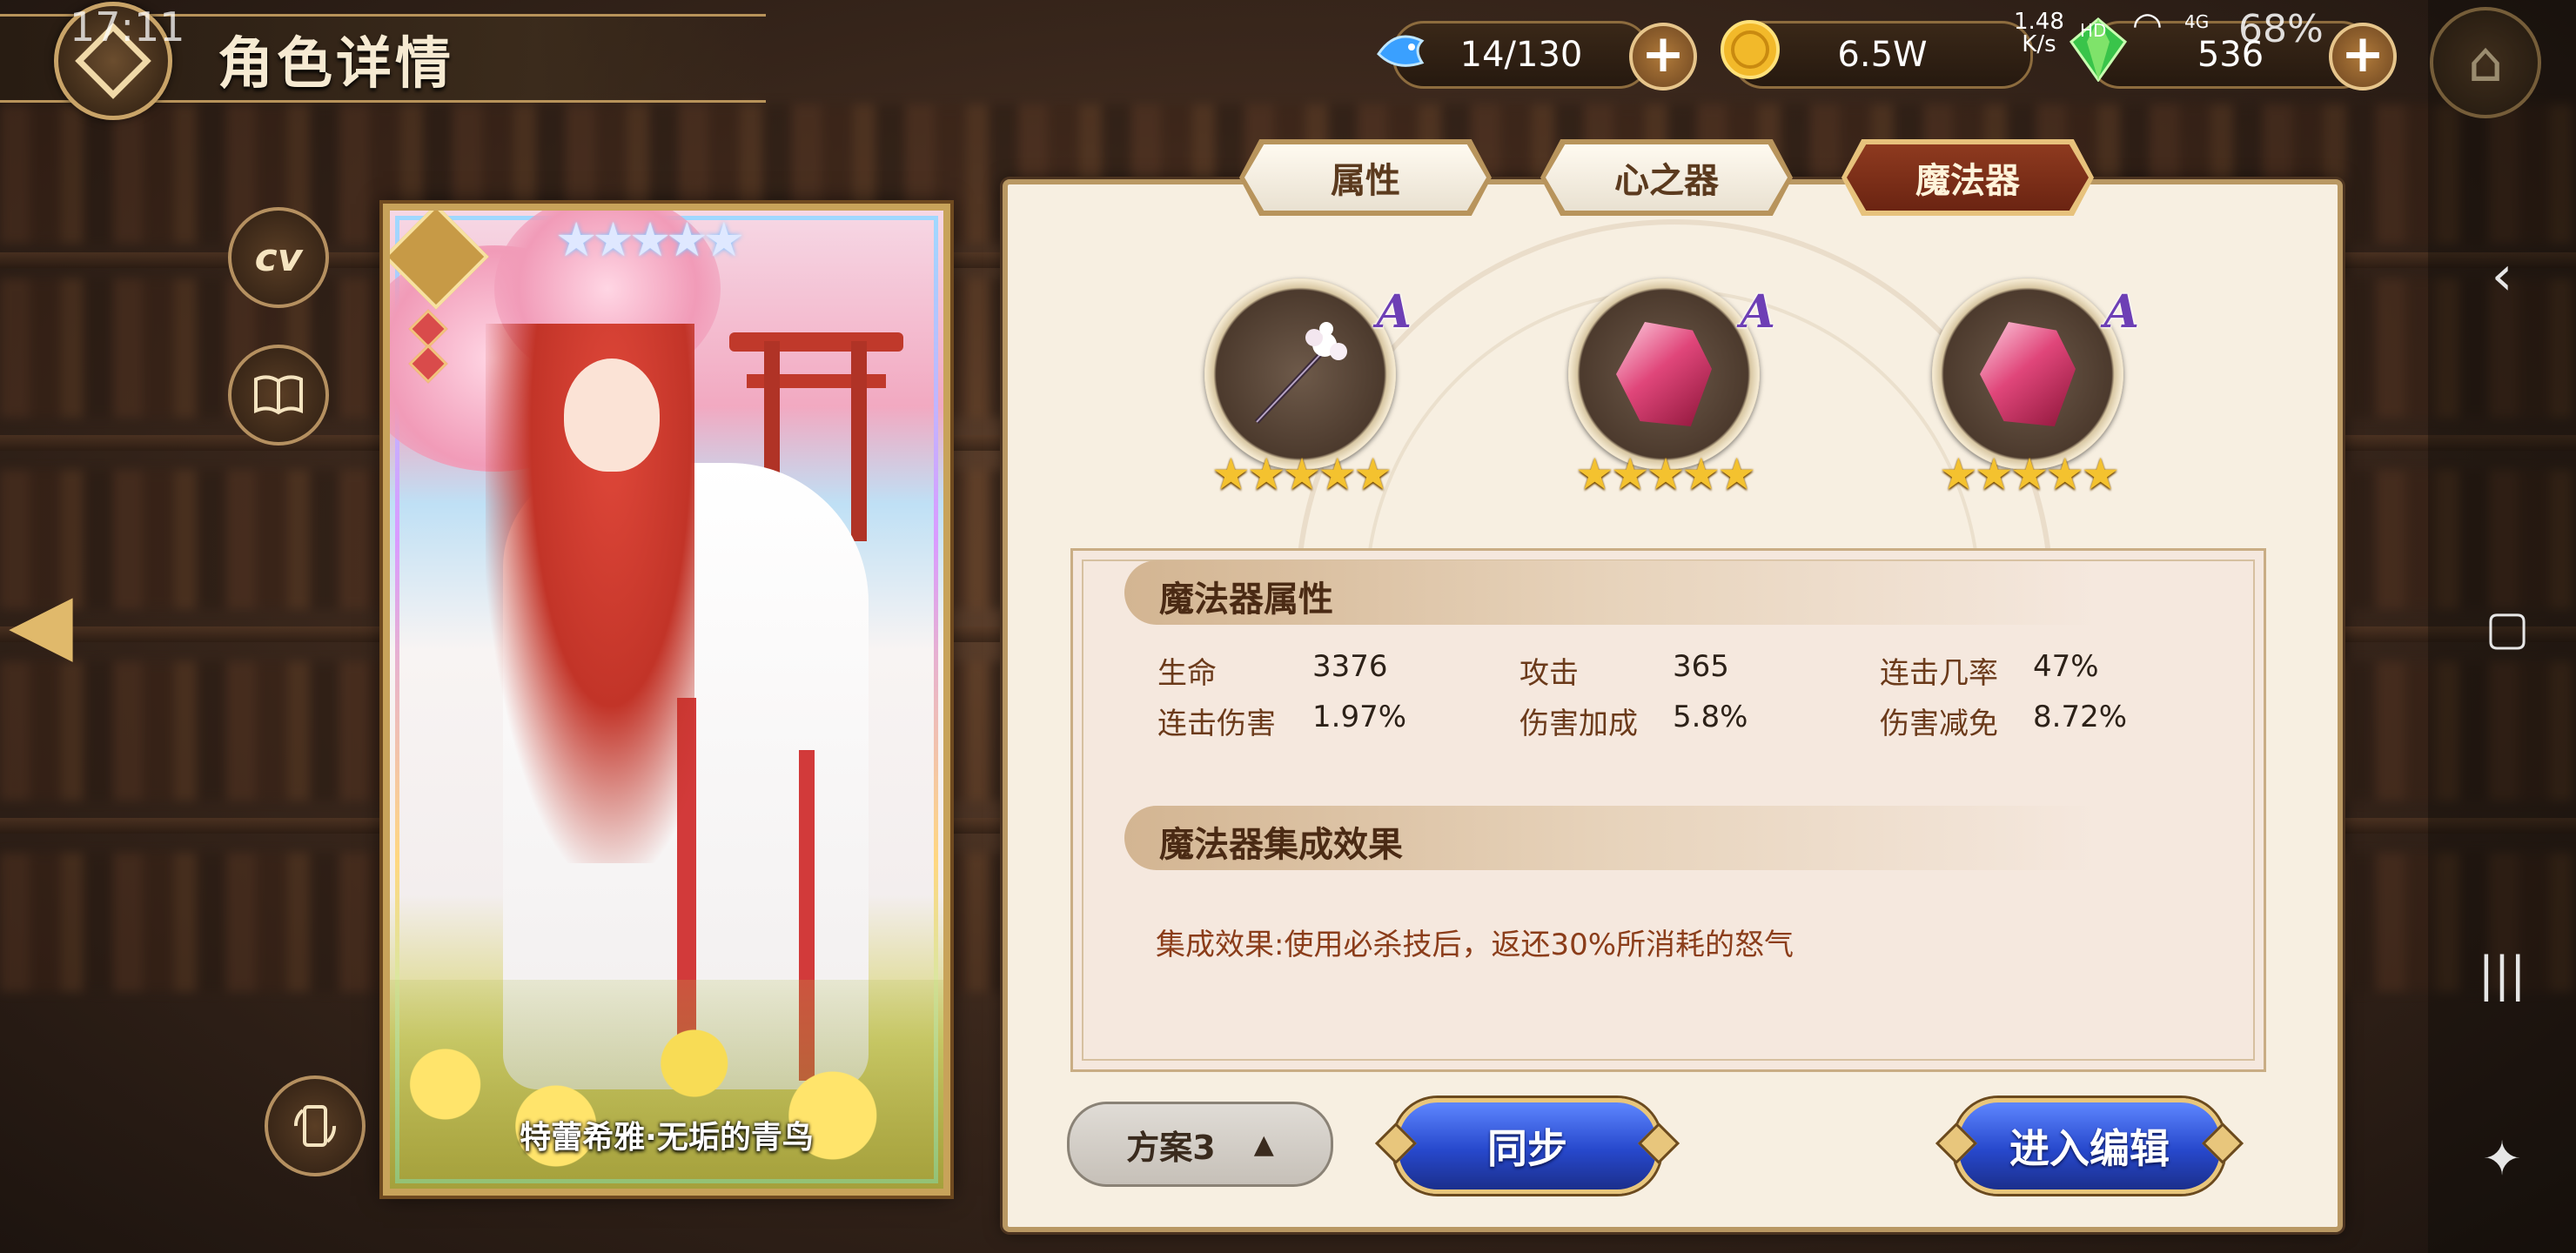 Image resolution: width=2576 pixels, height=1253 pixels. What do you see at coordinates (2502, 974) in the screenshot?
I see `nav-recents-icon: |||` at bounding box center [2502, 974].